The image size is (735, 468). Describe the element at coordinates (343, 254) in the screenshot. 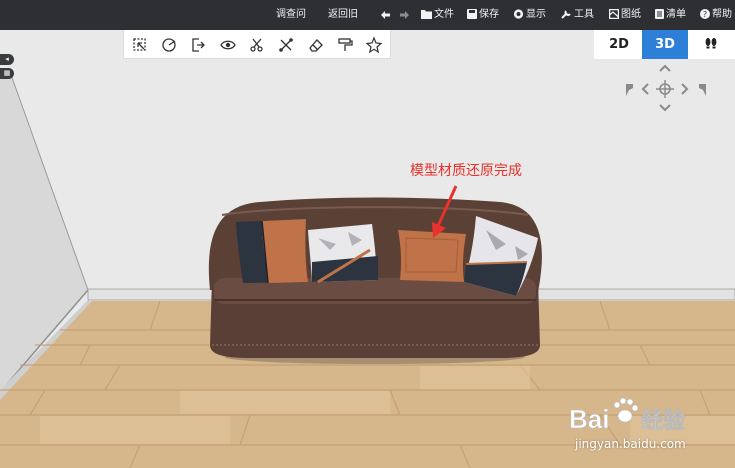

I see `pillow-marble-left` at that location.